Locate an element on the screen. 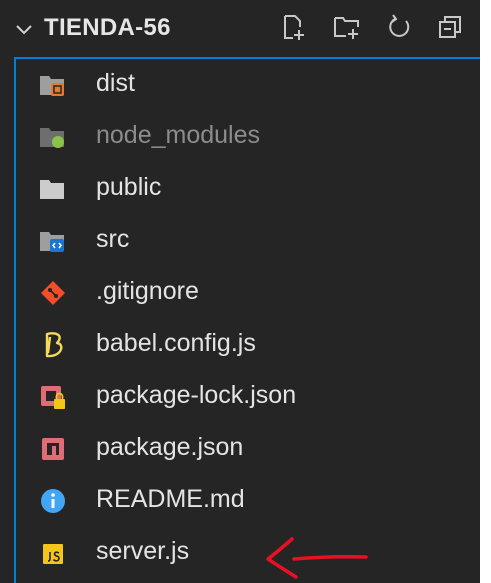 This screenshot has width=491, height=583. folder-node-icon is located at coordinates (52, 138).